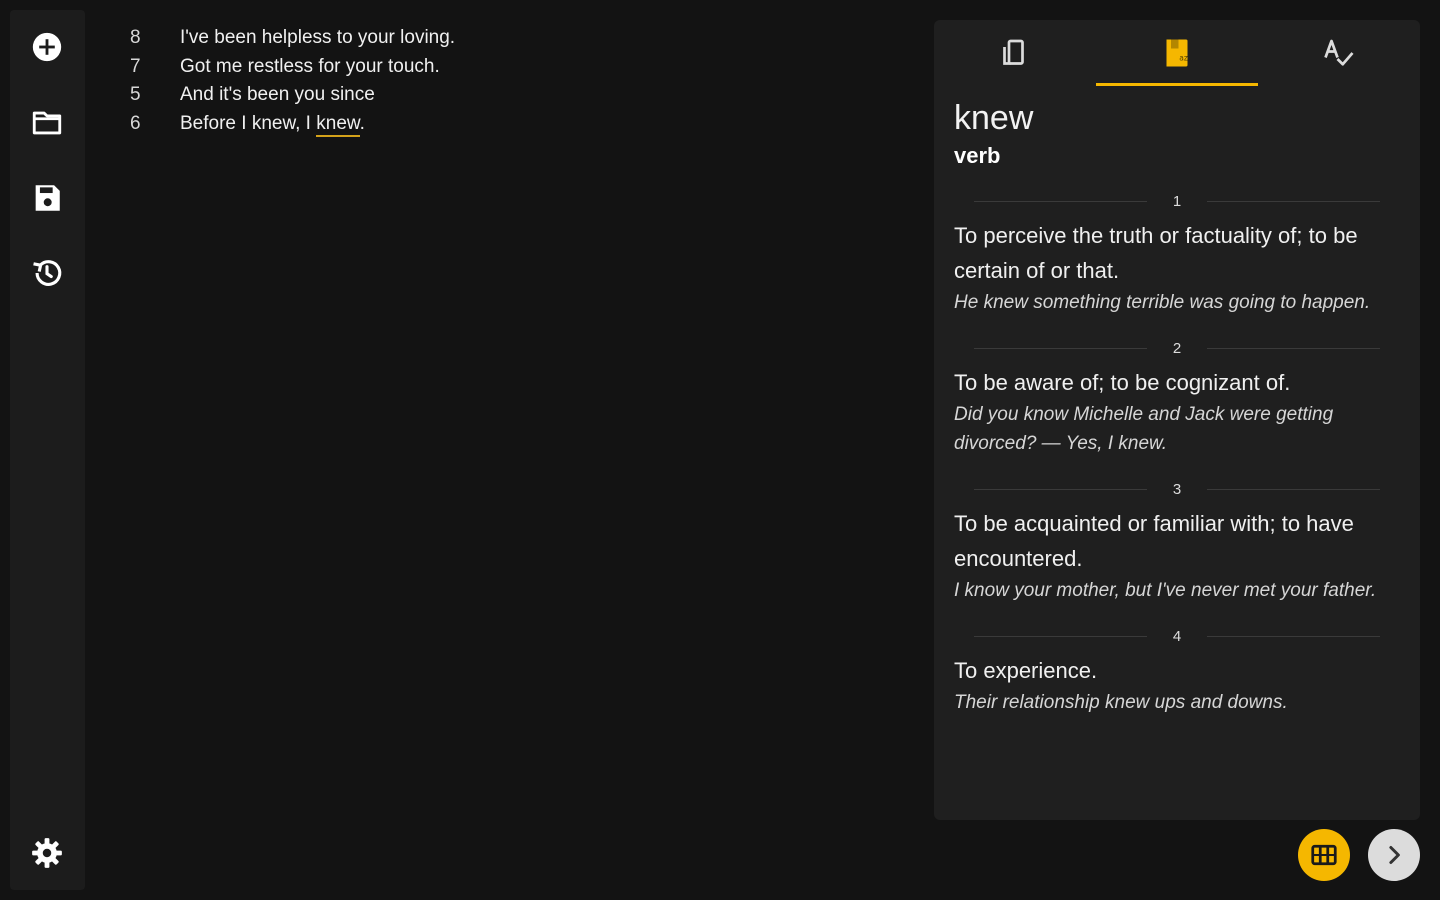  What do you see at coordinates (510, 124) in the screenshot?
I see `lyric-line: 6 Before I knew, I knew.` at bounding box center [510, 124].